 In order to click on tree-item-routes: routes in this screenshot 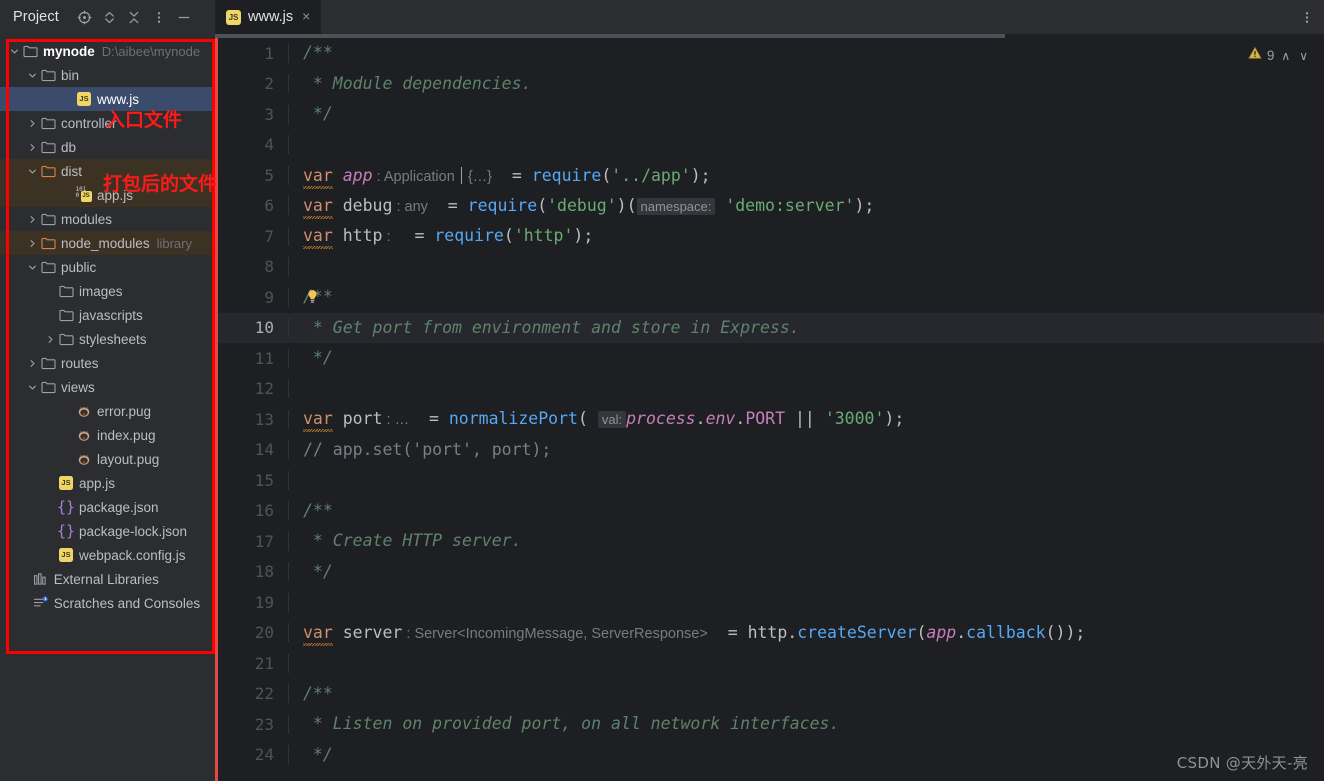, I will do `click(107, 363)`.